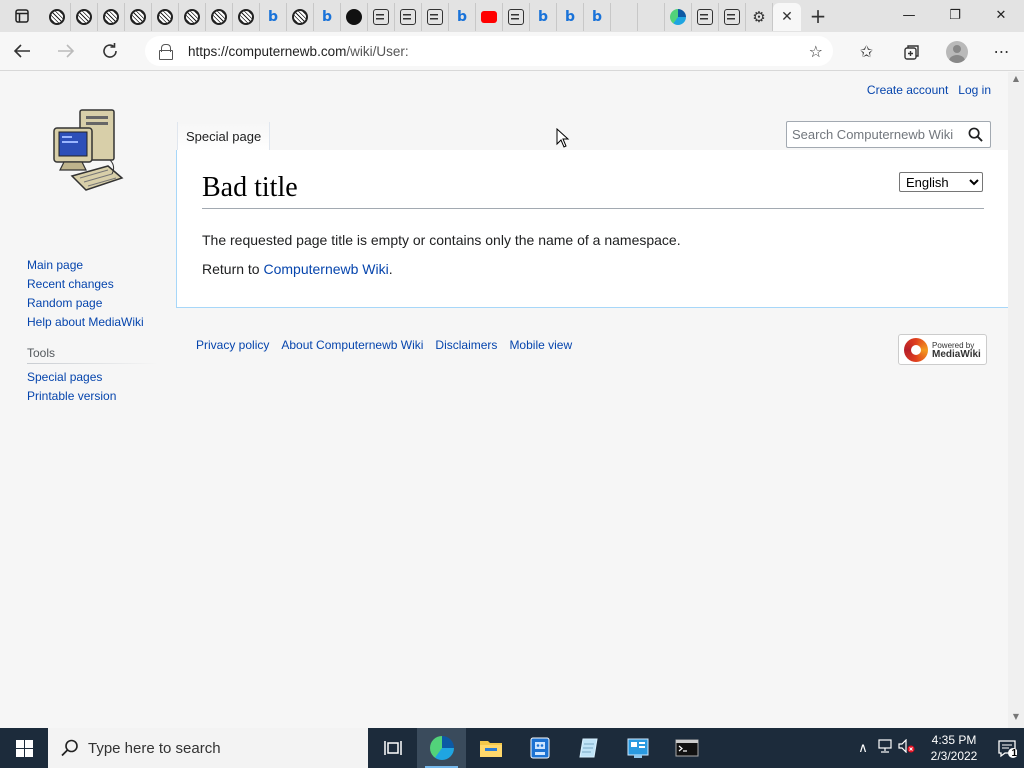 The width and height of the screenshot is (1024, 768). Describe the element at coordinates (489, 51) in the screenshot. I see `address-bar: https://computernewb.com/wiki/User: ☆` at that location.